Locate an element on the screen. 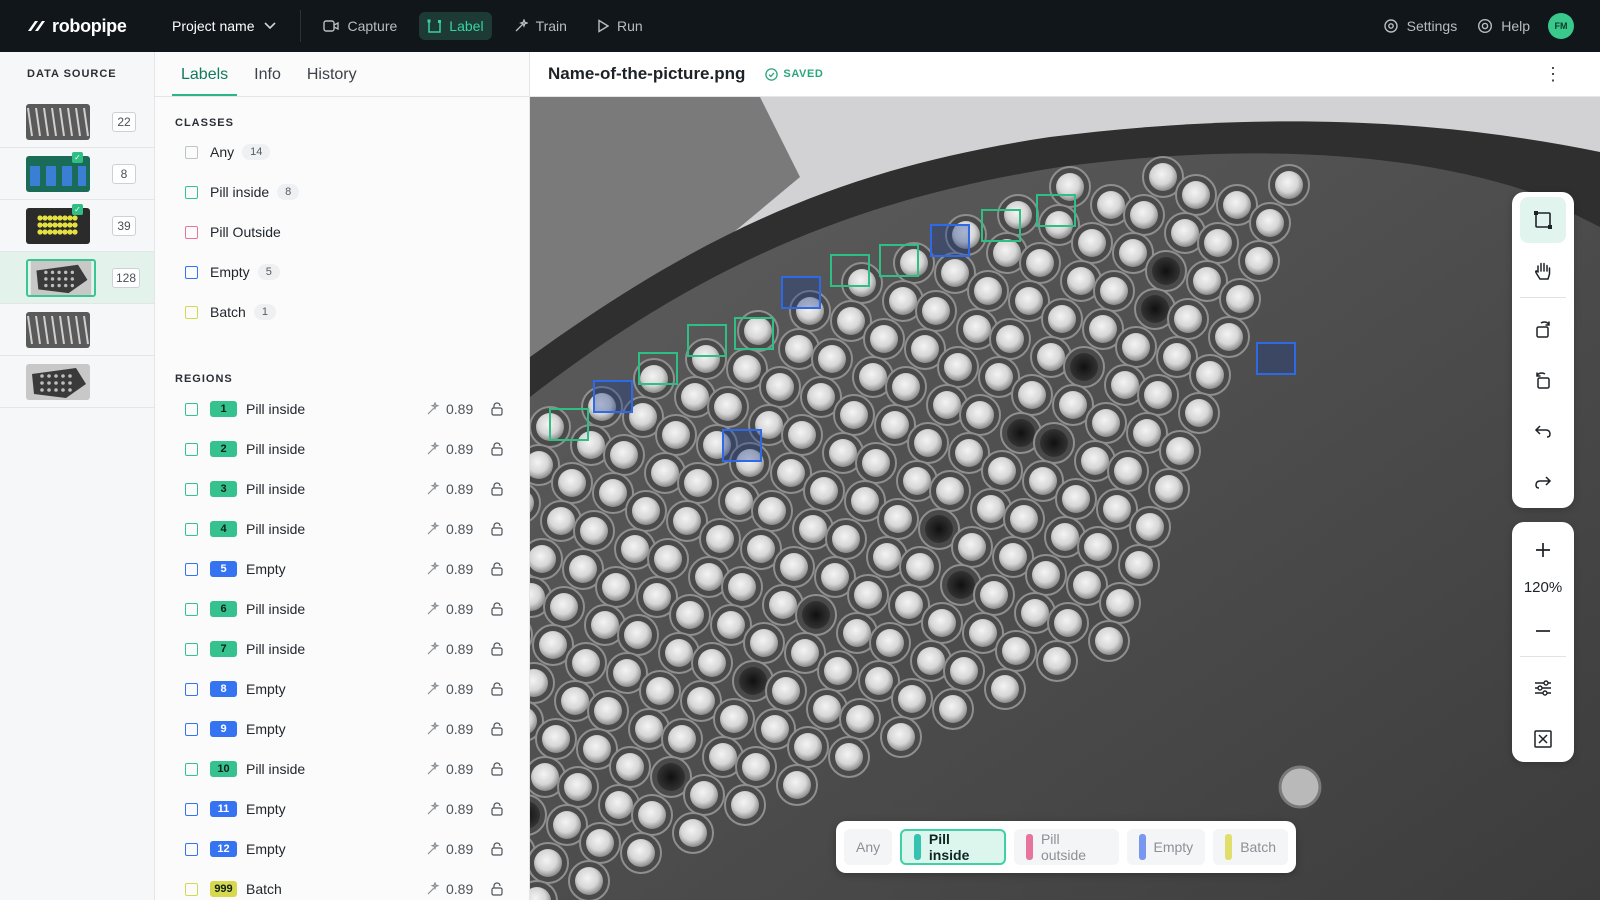 Image resolution: width=1600 pixels, height=900 pixels. picker-any: Any is located at coordinates (868, 847).